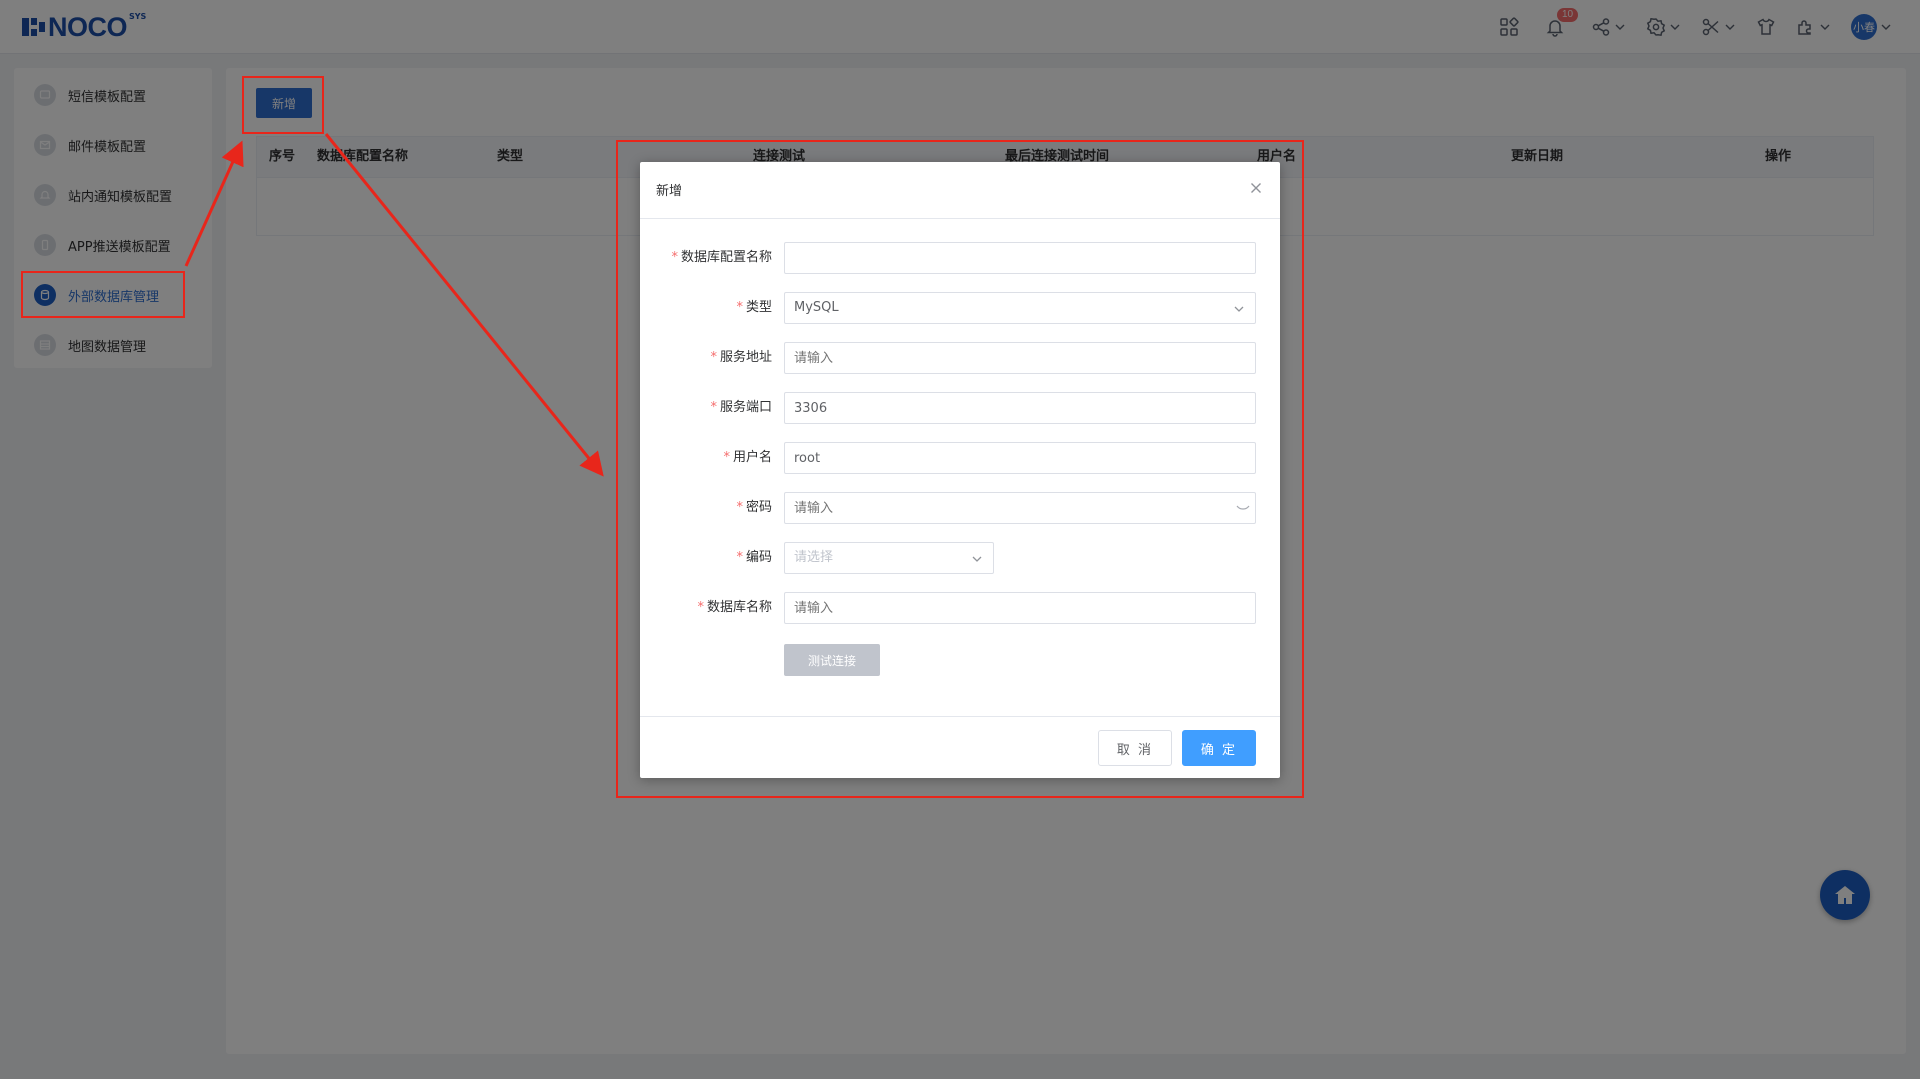  I want to click on annotation-arrows, so click(394, 305).